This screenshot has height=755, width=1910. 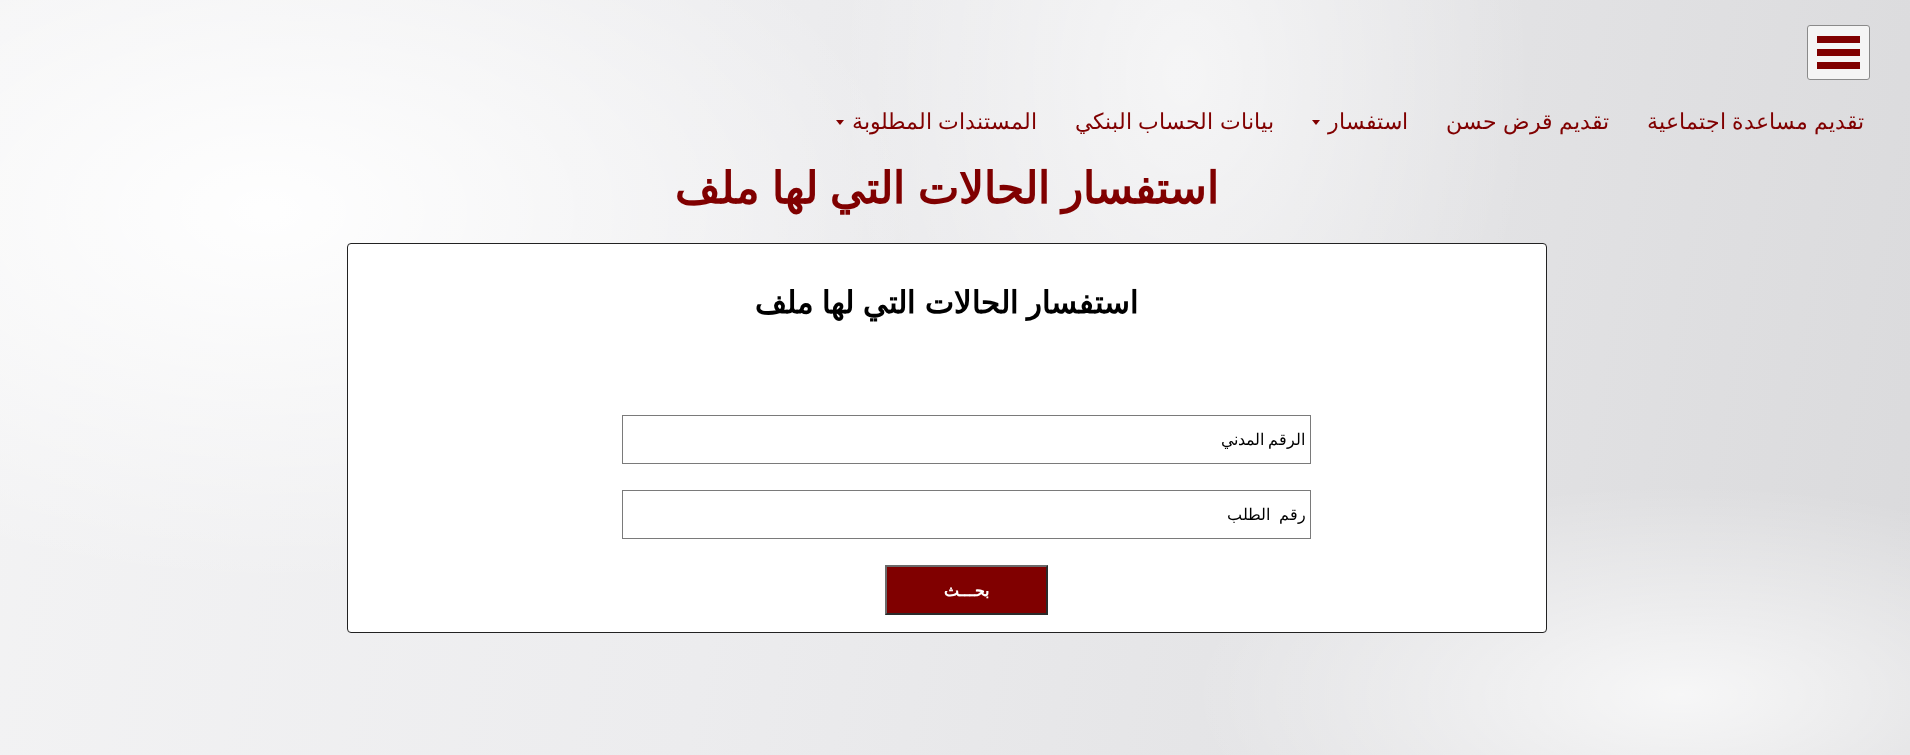 What do you see at coordinates (947, 188) in the screenshot?
I see `page-title: استفسار الحالات التي لها ملف` at bounding box center [947, 188].